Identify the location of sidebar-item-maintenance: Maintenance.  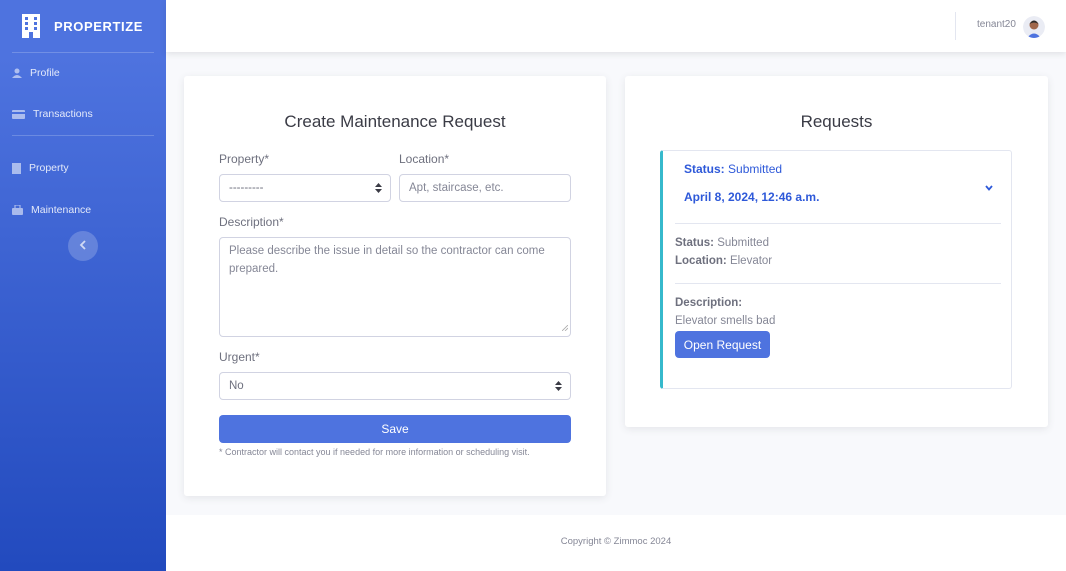
(45, 210).